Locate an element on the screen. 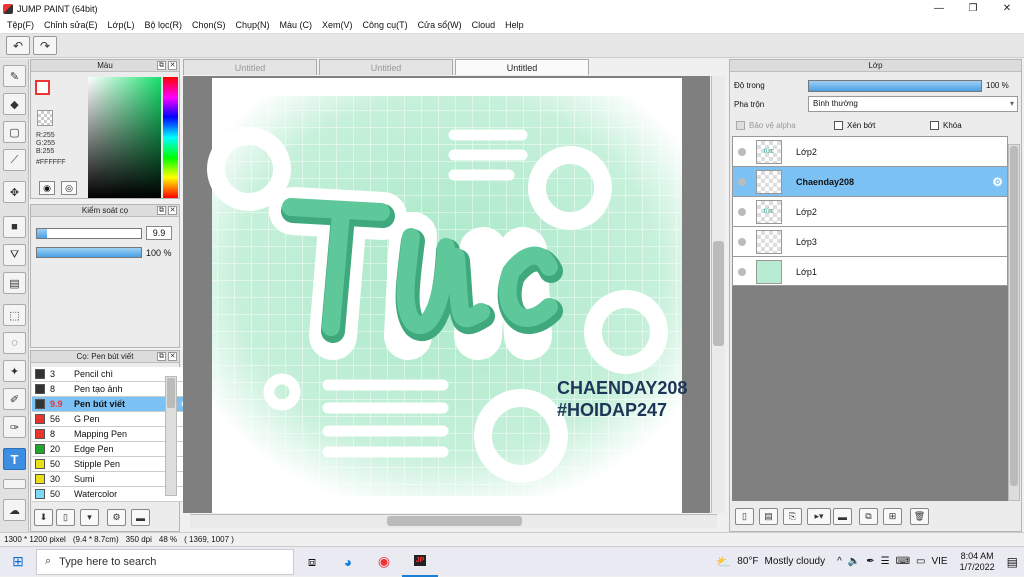  brush-menu-button: ▾ is located at coordinates (89, 517).